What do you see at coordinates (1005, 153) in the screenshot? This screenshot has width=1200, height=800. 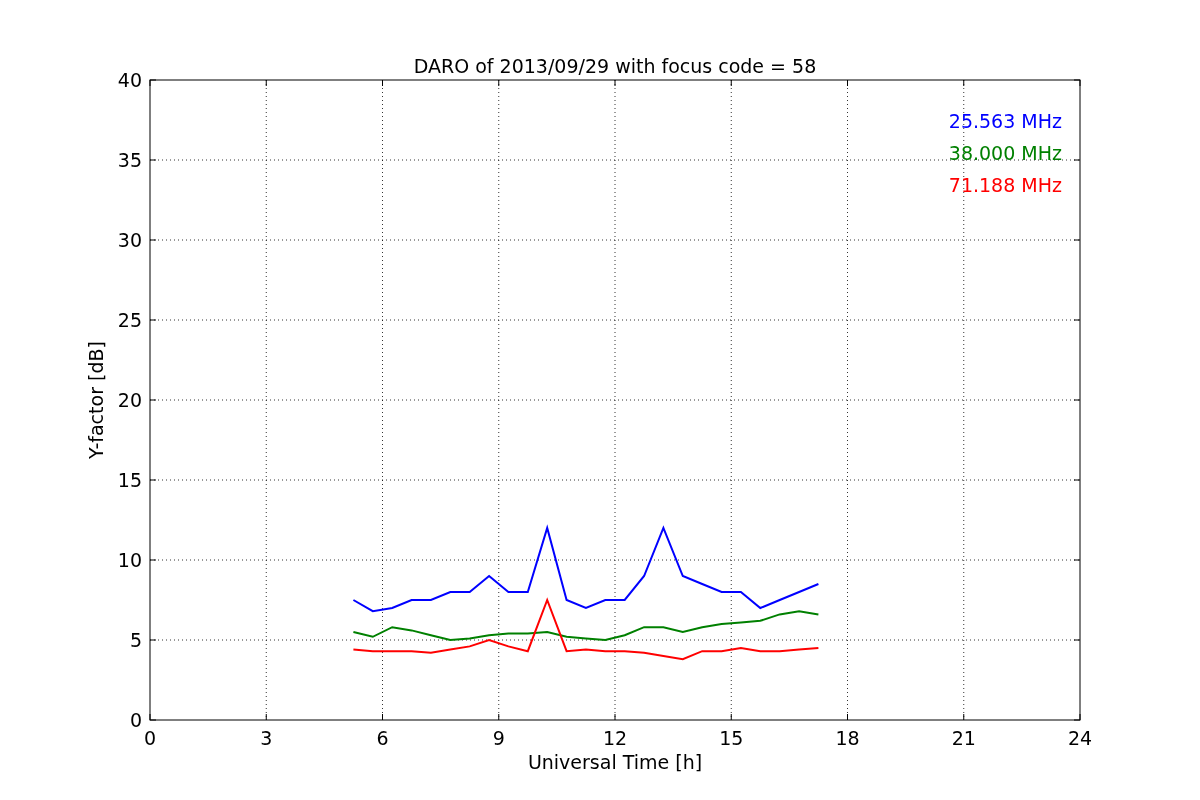 I see `legend-label: 38.000 MHz` at bounding box center [1005, 153].